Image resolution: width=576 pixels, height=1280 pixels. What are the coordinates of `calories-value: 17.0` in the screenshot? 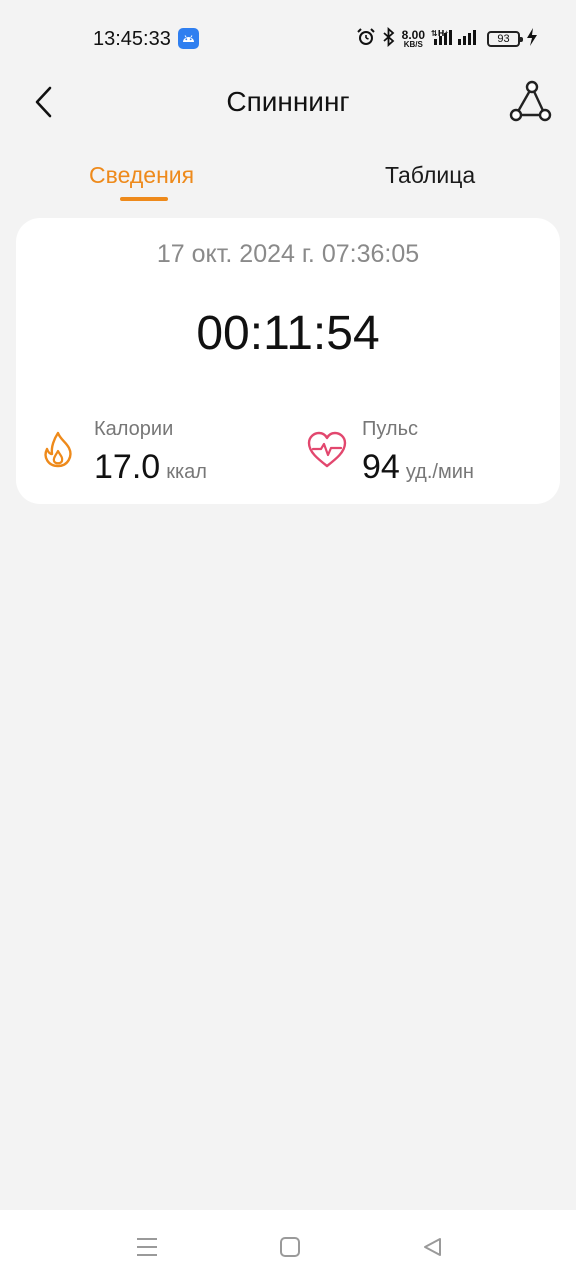 It's located at (127, 467).